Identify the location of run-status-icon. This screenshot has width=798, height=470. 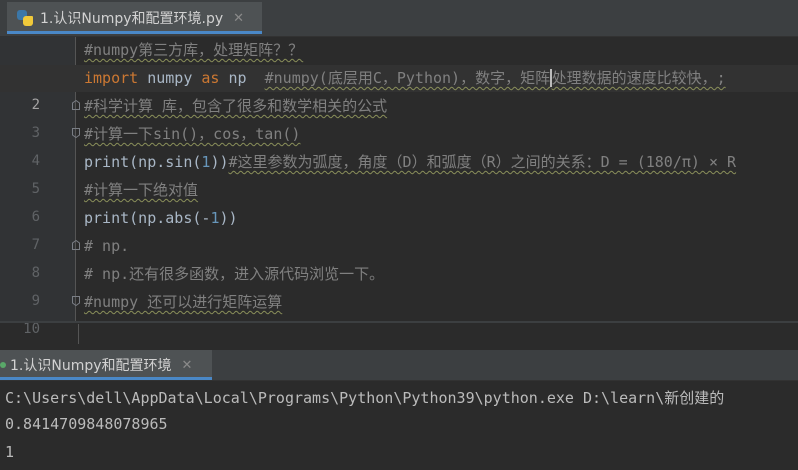
(3, 365).